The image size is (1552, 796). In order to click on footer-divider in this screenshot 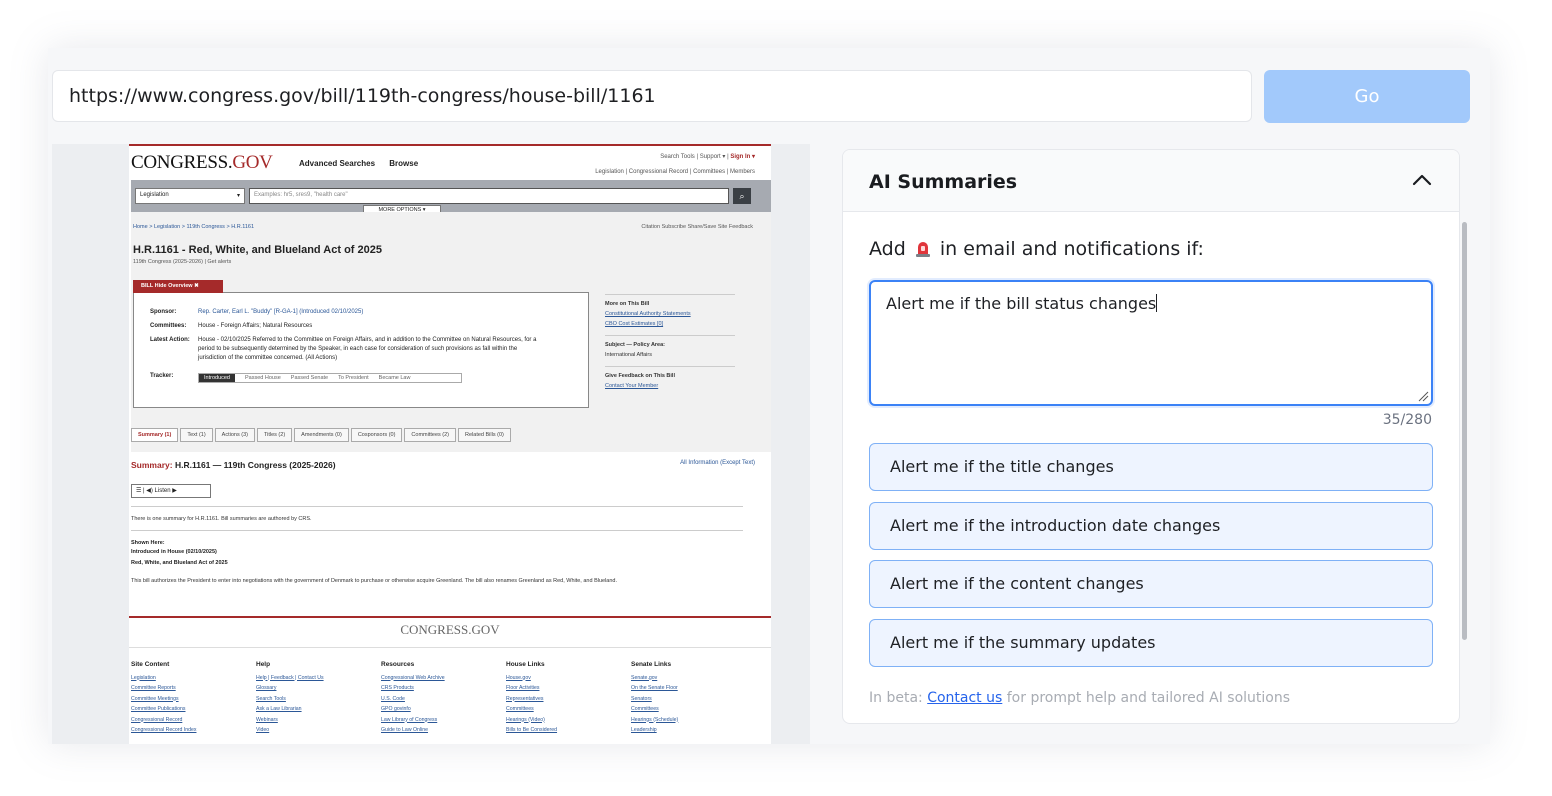, I will do `click(450, 617)`.